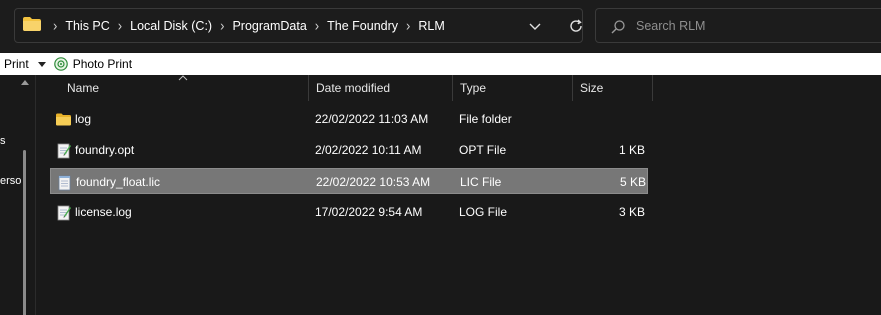 This screenshot has width=881, height=315. I want to click on navigation-pane: s erso, so click(18, 195).